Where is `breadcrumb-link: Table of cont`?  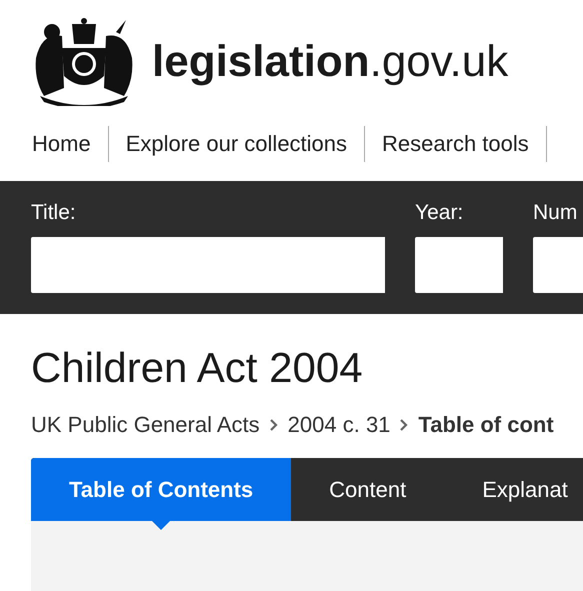
breadcrumb-link: Table of cont is located at coordinates (486, 425).